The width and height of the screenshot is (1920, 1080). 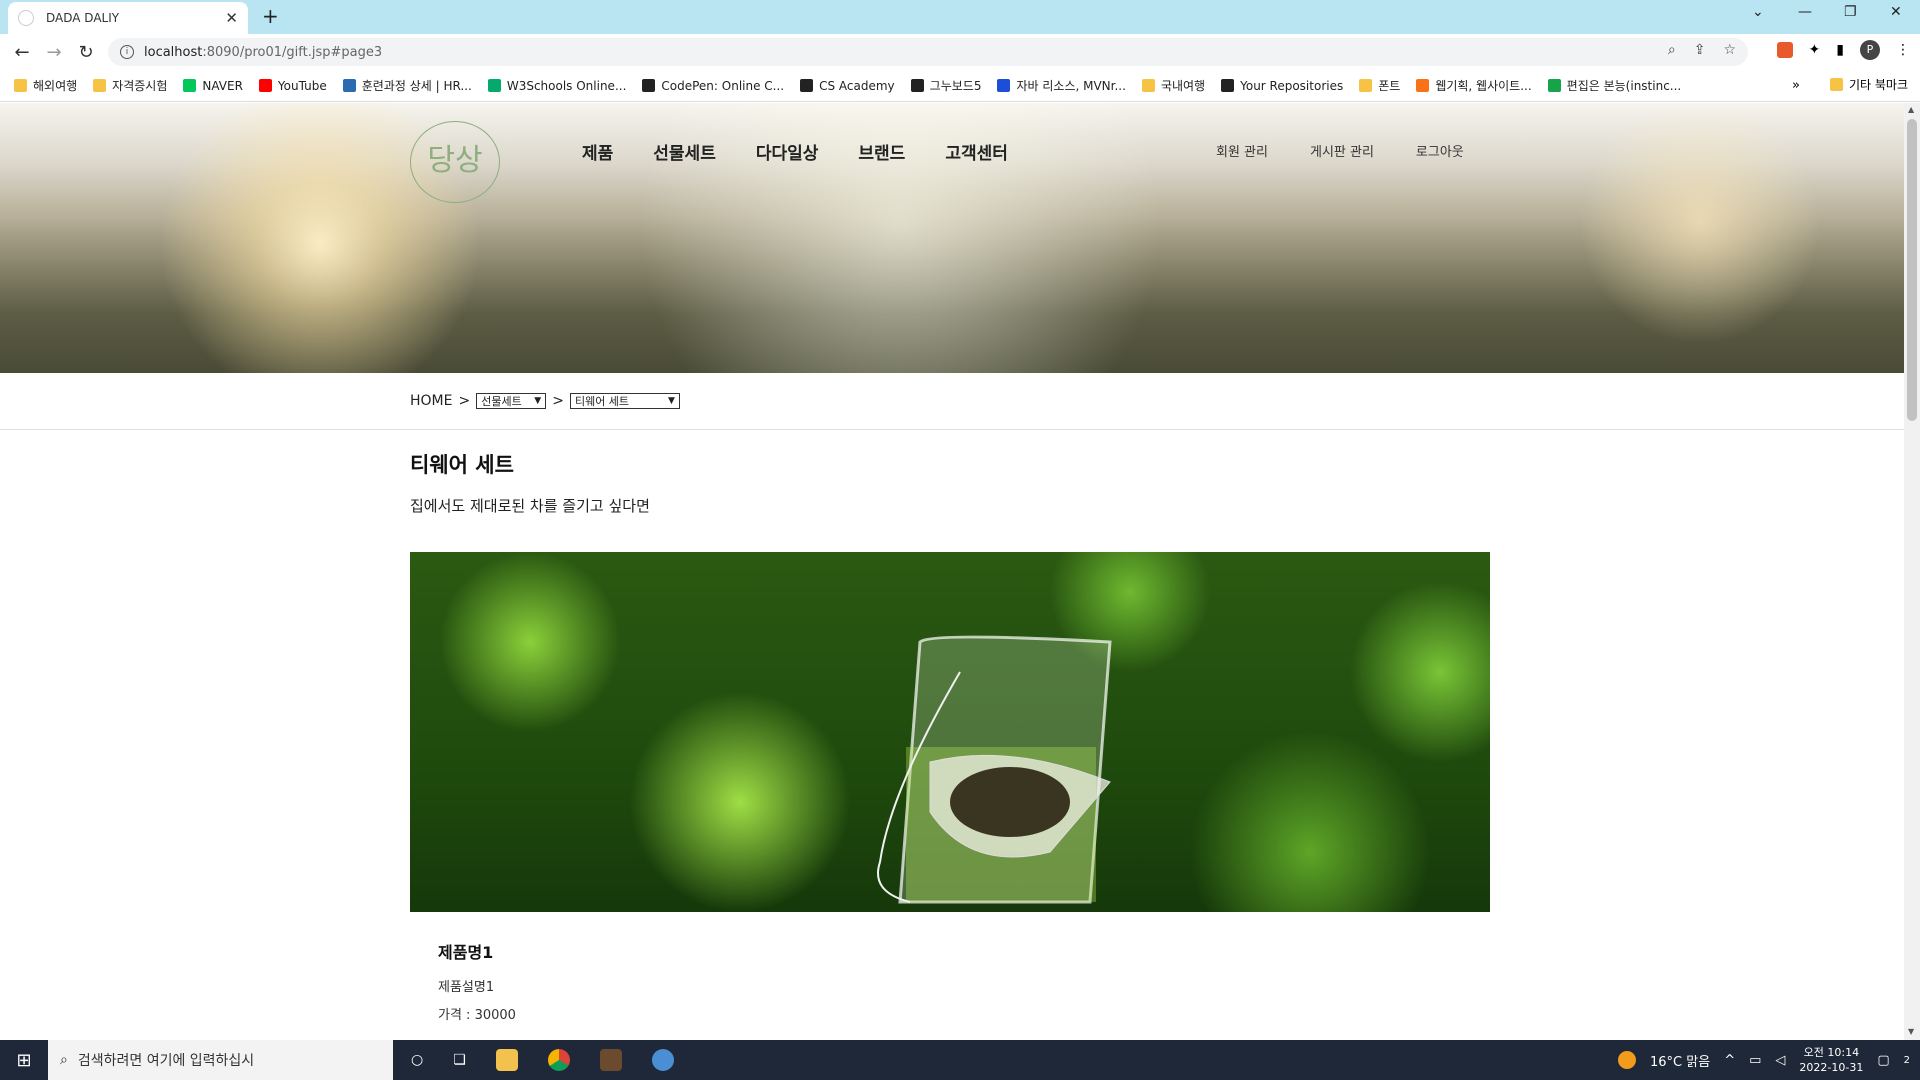 I want to click on browser-tab: DADA DALIY ✕, so click(x=128, y=18).